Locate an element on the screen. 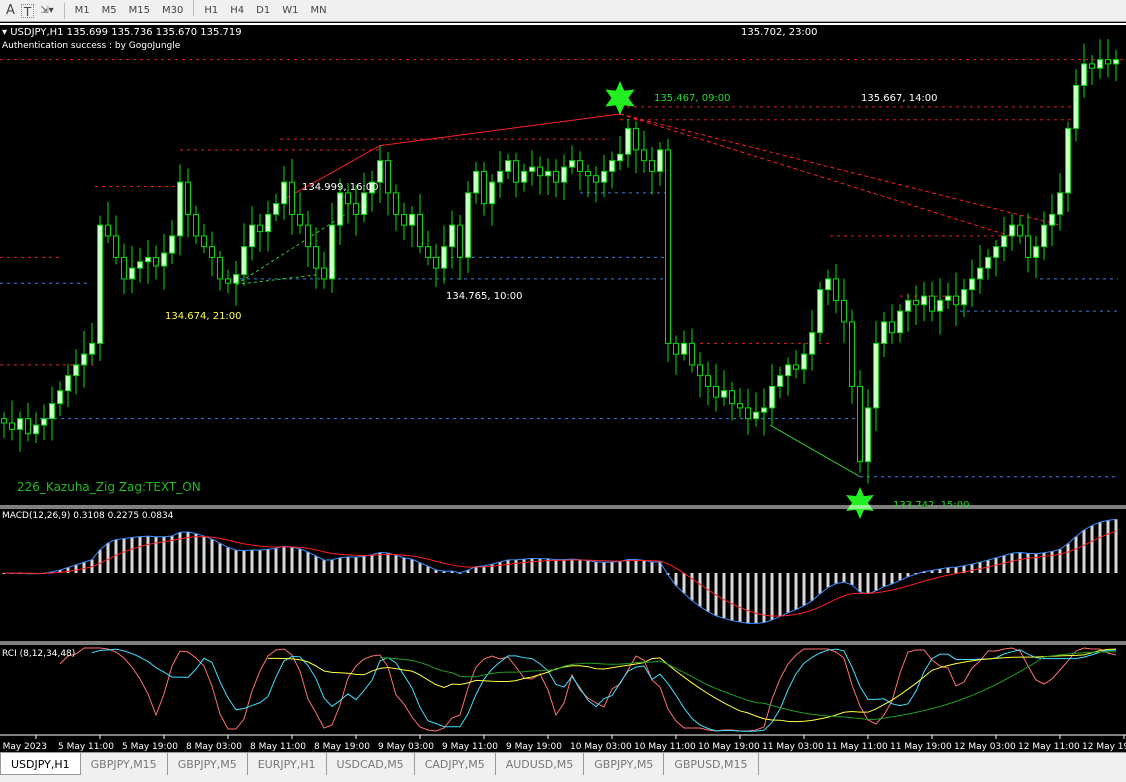 The width and height of the screenshot is (1126, 782). timeframe-h4: H4 is located at coordinates (237, 11).